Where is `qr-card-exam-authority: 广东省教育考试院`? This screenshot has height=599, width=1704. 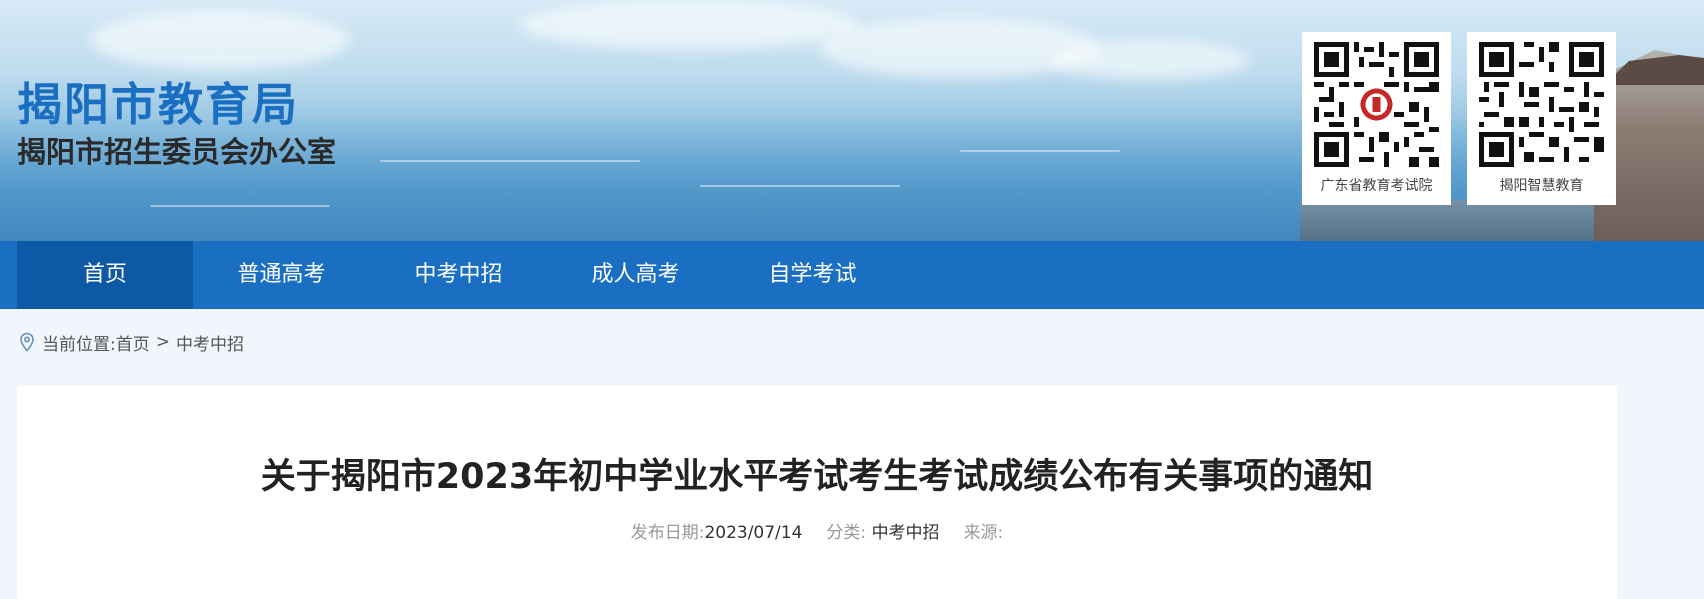 qr-card-exam-authority: 广东省教育考试院 is located at coordinates (1376, 118).